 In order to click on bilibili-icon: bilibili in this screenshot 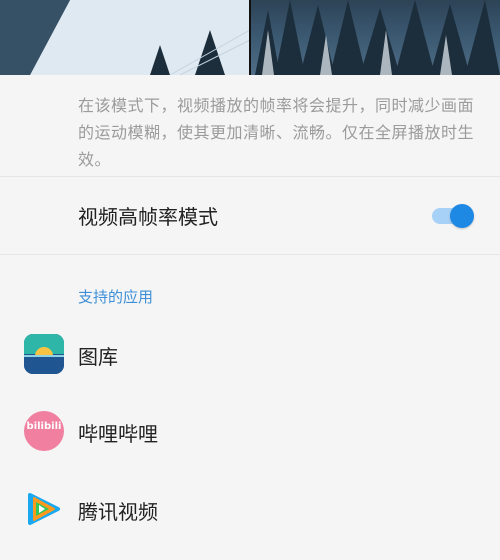, I will do `click(44, 431)`.